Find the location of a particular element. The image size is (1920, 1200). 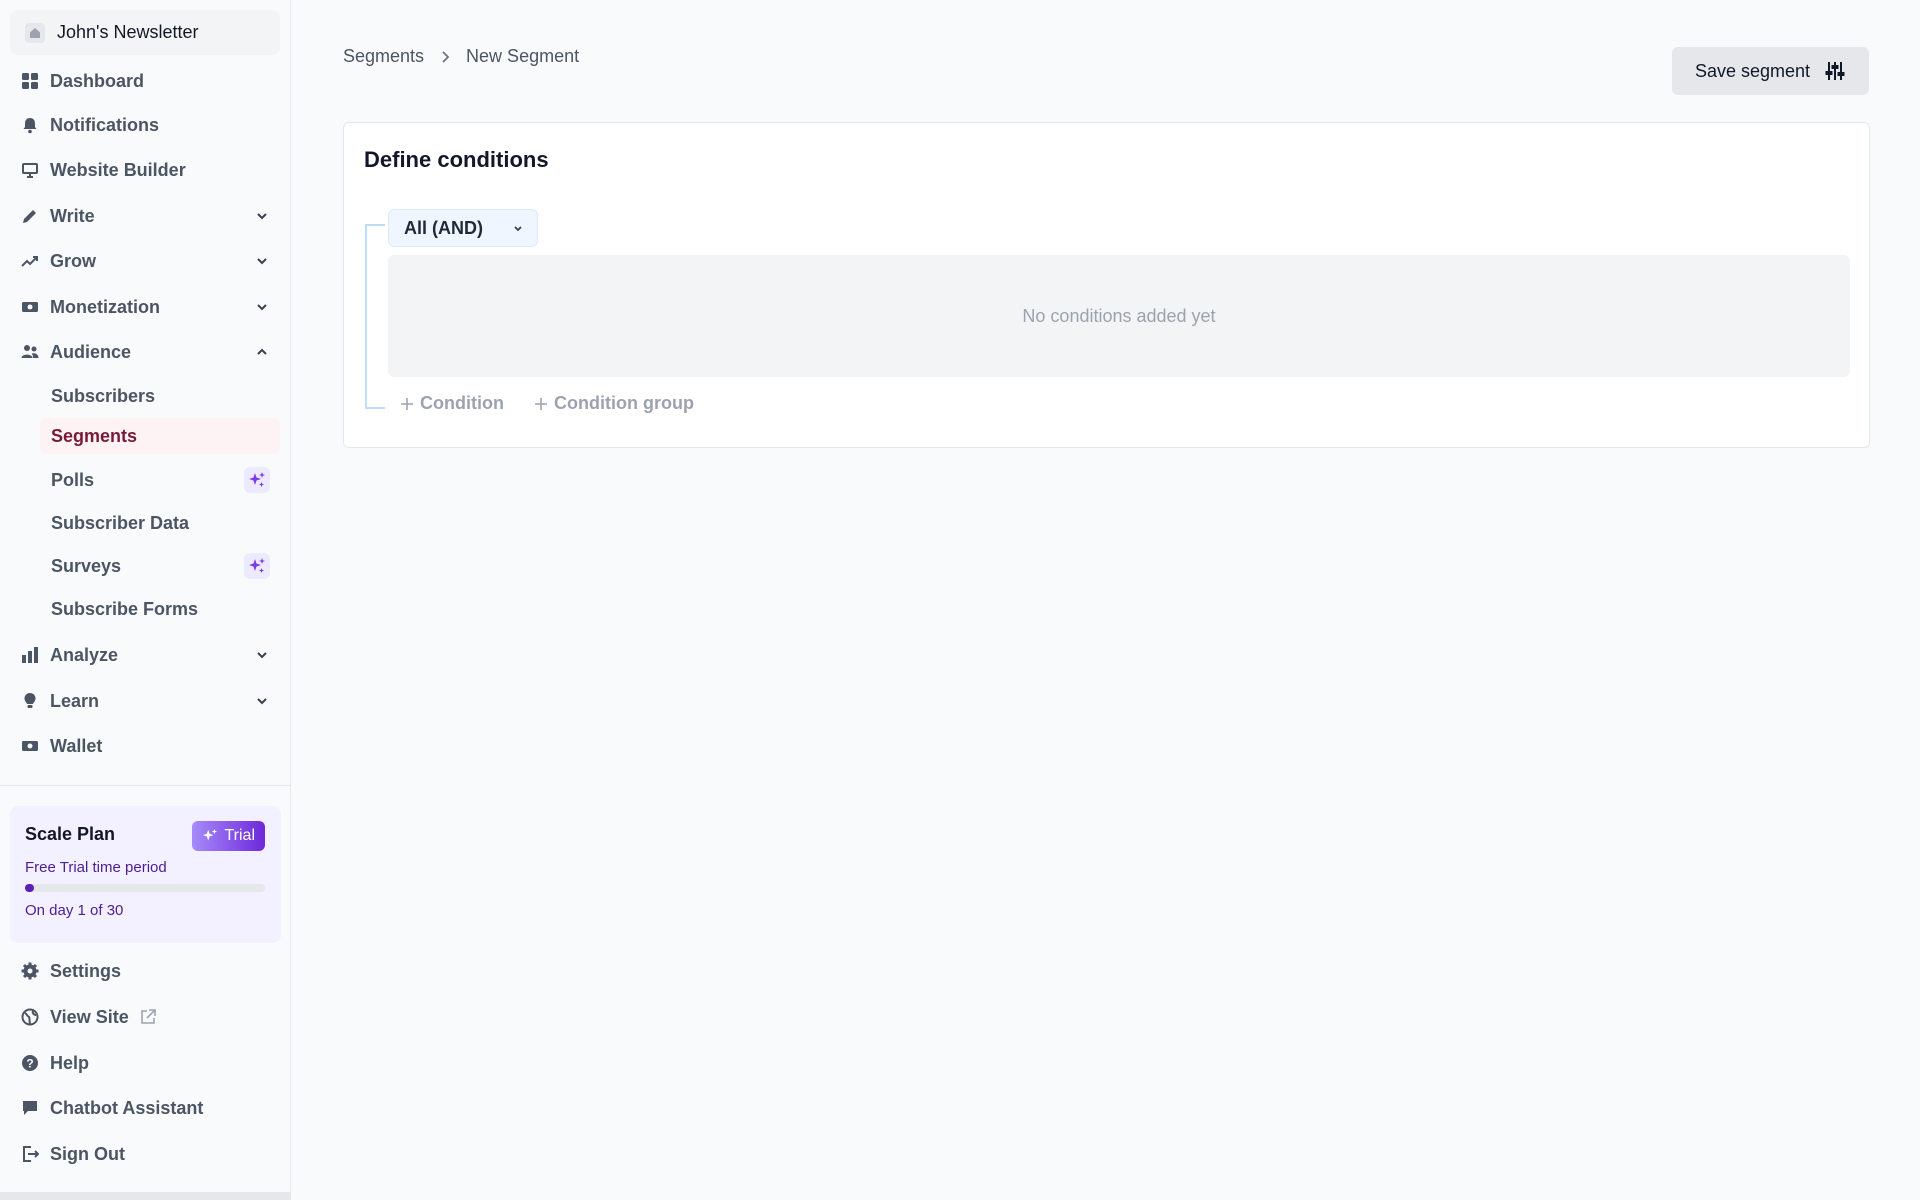

trial-badge-label: Trial is located at coordinates (239, 835).